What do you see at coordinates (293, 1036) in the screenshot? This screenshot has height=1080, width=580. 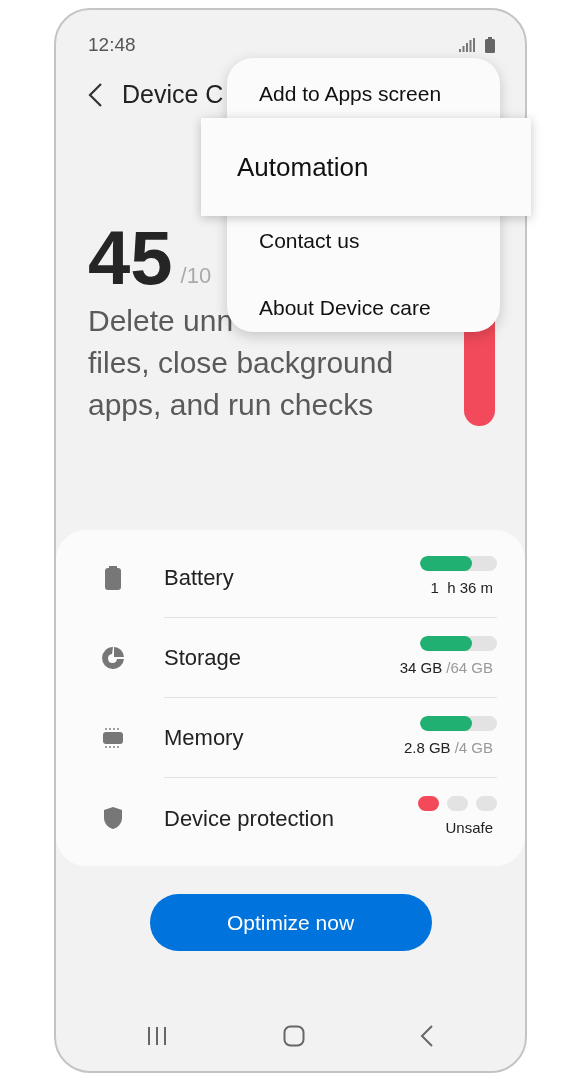 I see `home-icon` at bounding box center [293, 1036].